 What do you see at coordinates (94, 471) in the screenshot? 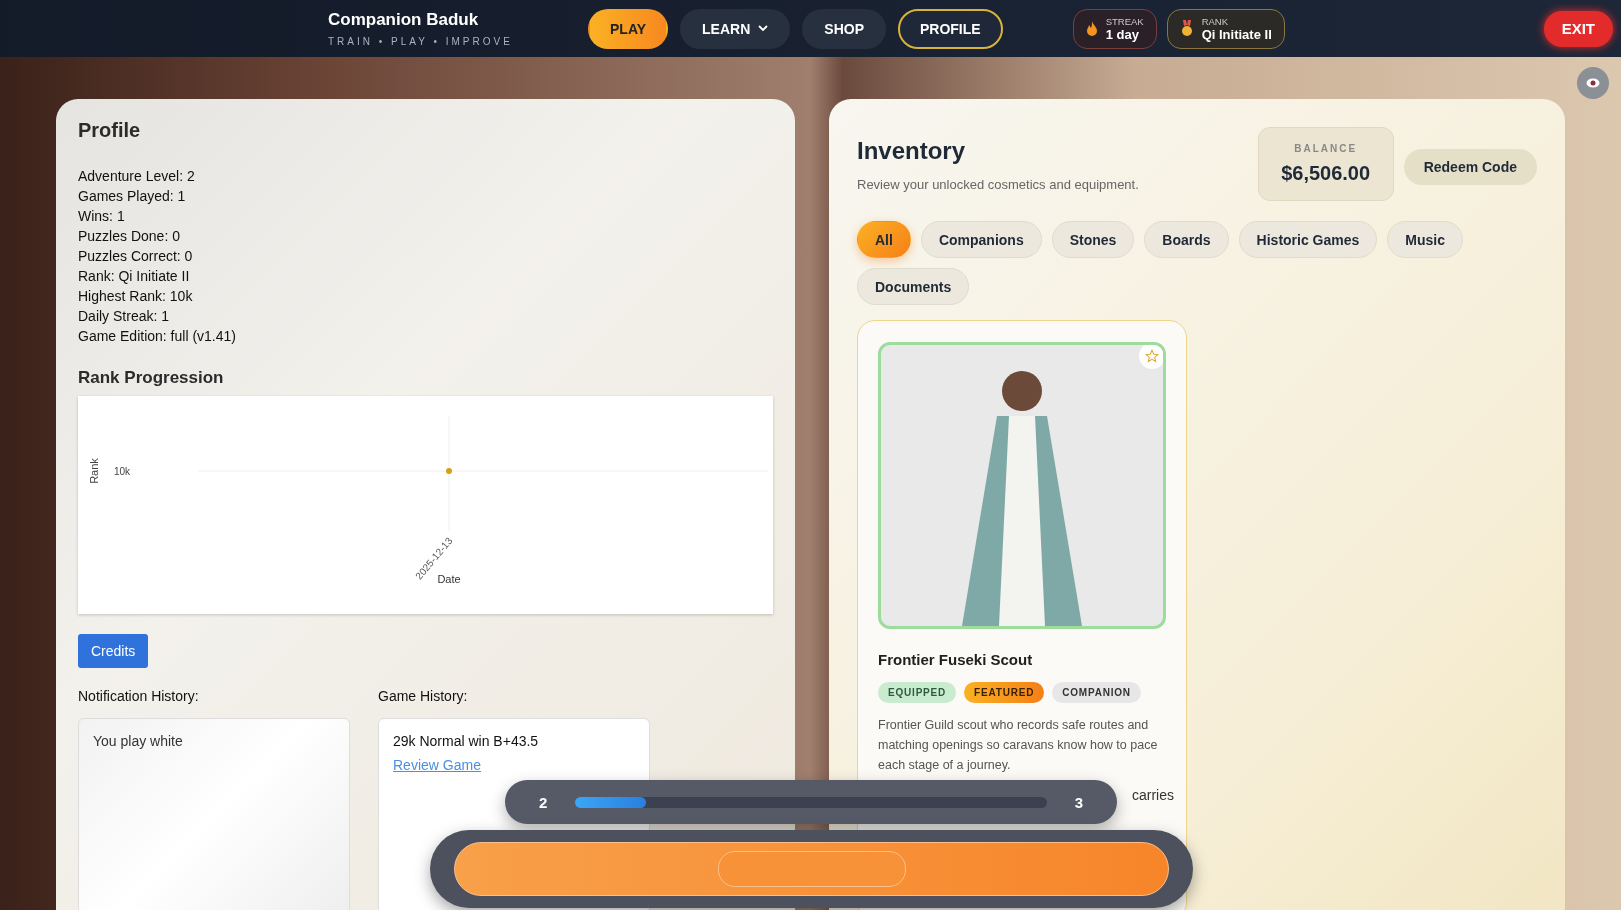
I see `axis-title: Rank` at bounding box center [94, 471].